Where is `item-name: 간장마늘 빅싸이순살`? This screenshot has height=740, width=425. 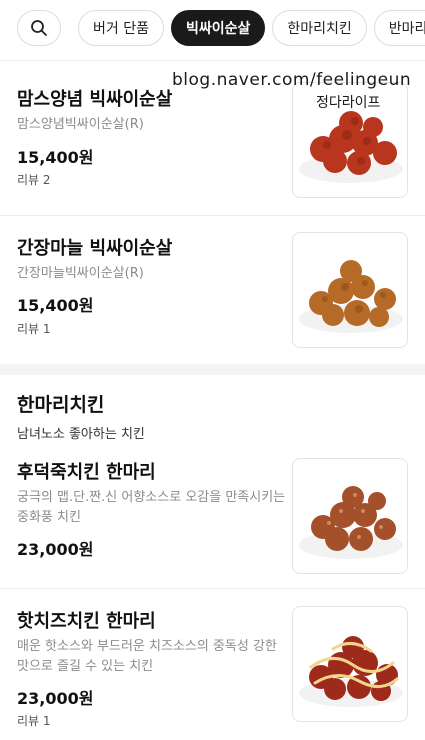 item-name: 간장마늘 빅싸이순살 is located at coordinates (95, 248).